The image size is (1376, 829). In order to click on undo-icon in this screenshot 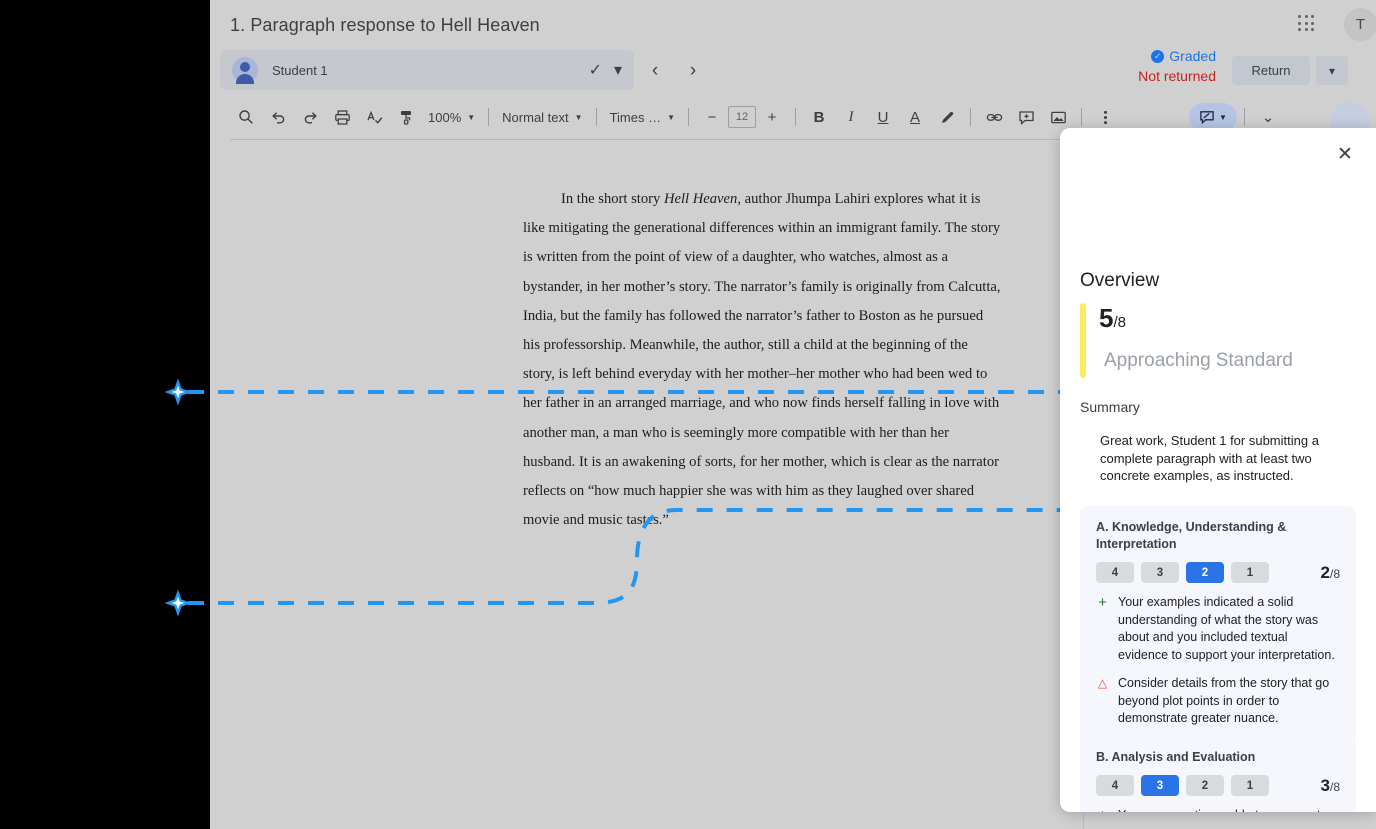, I will do `click(278, 117)`.